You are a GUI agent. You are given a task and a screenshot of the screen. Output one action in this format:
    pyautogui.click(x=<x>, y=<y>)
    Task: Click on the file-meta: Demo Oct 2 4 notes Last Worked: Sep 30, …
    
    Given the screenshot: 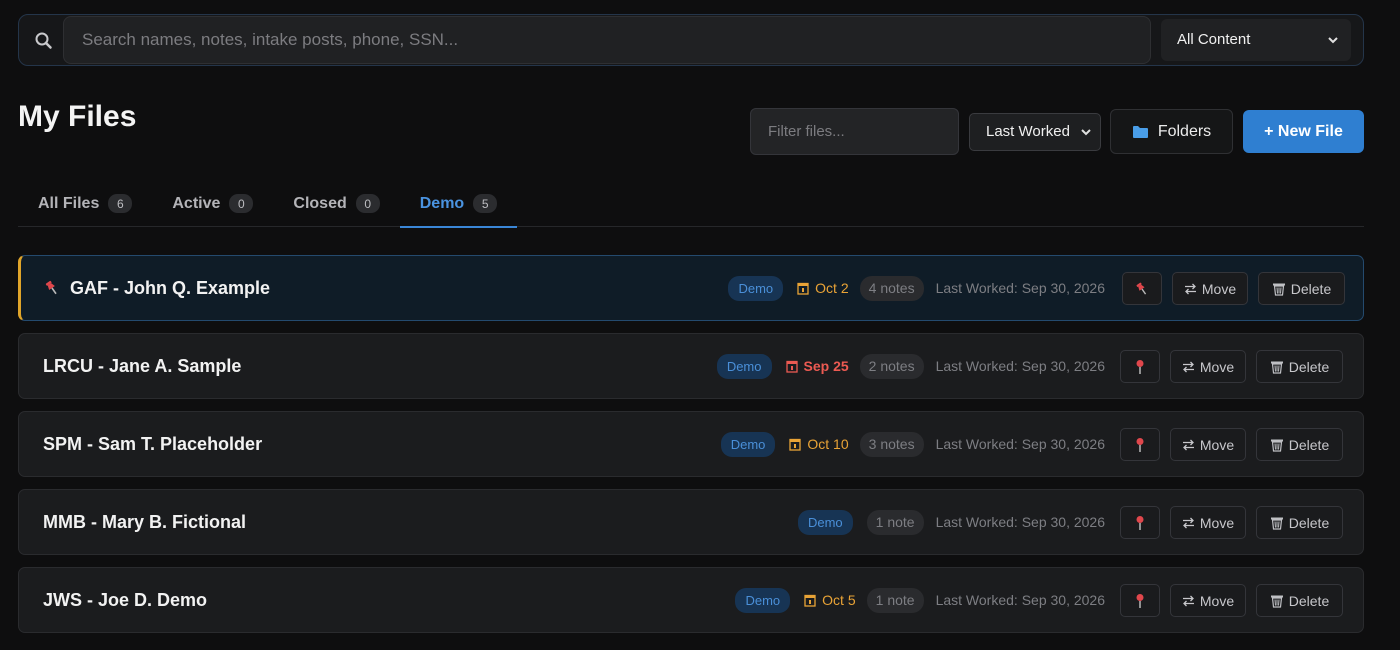 What is the action you would take?
    pyautogui.click(x=916, y=288)
    